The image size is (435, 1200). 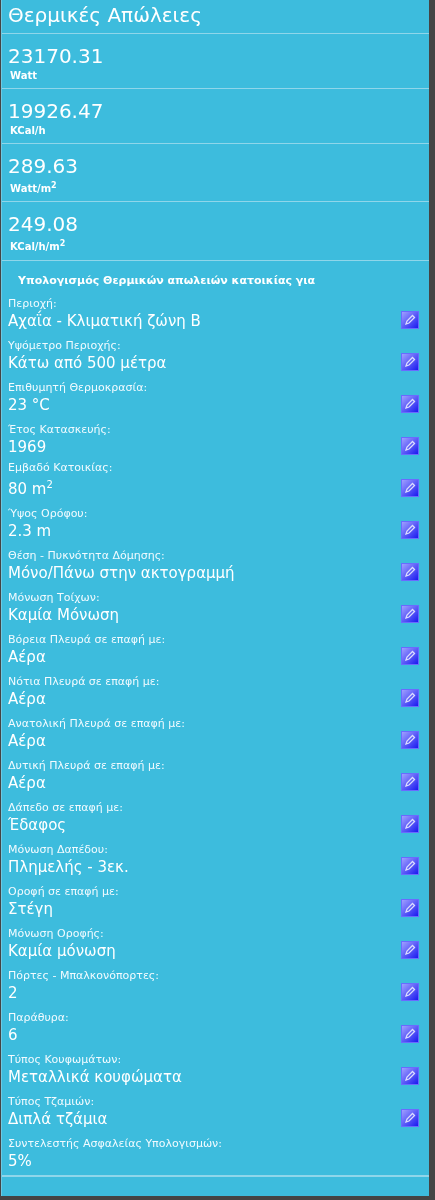 What do you see at coordinates (48, 513) in the screenshot?
I see `field-label: Ύψος Ορόφου:` at bounding box center [48, 513].